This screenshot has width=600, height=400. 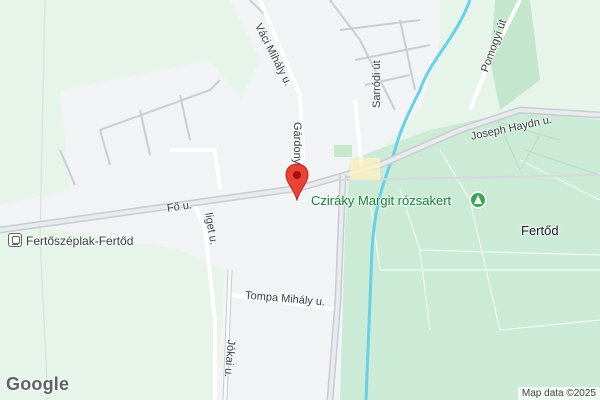 What do you see at coordinates (79, 241) in the screenshot?
I see `station-label: Fertőszéplak-Fertőd` at bounding box center [79, 241].